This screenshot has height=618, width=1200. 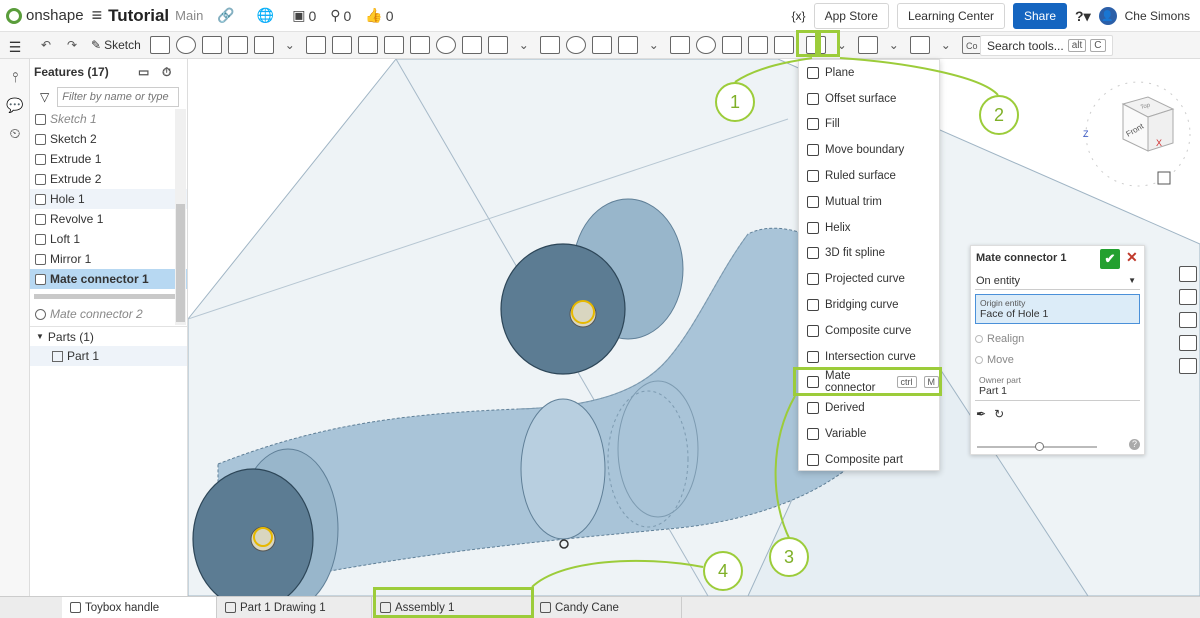 I want to click on link-icon: 🔗, so click(x=225, y=15).